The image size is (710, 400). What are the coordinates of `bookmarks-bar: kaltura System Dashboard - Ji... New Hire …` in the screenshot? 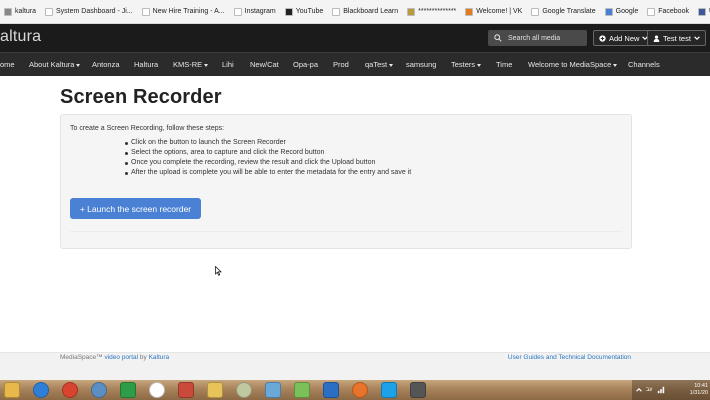 It's located at (355, 12).